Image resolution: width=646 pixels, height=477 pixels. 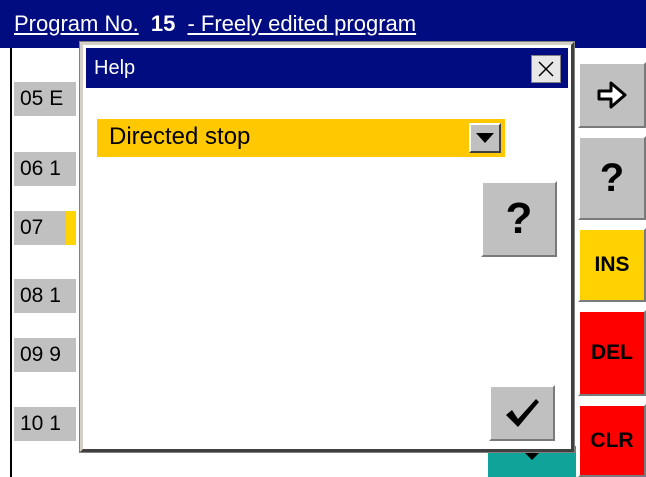 I want to click on help-topic-select: Directed stop, so click(x=301, y=138).